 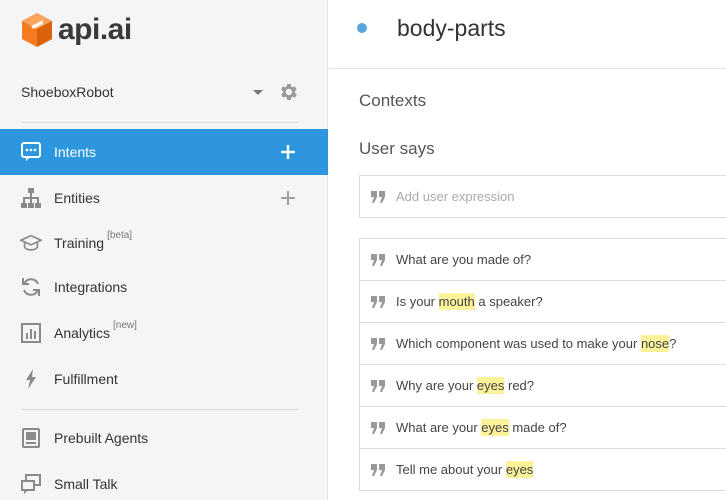 I want to click on intent-title: body-parts, so click(x=451, y=28).